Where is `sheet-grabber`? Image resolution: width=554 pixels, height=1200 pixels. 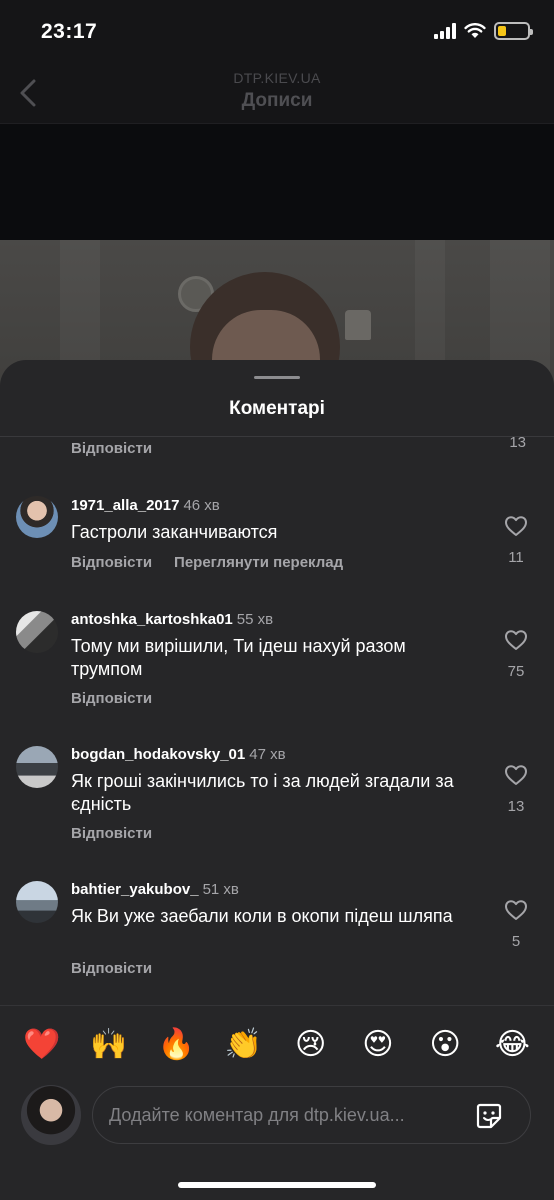 sheet-grabber is located at coordinates (277, 377).